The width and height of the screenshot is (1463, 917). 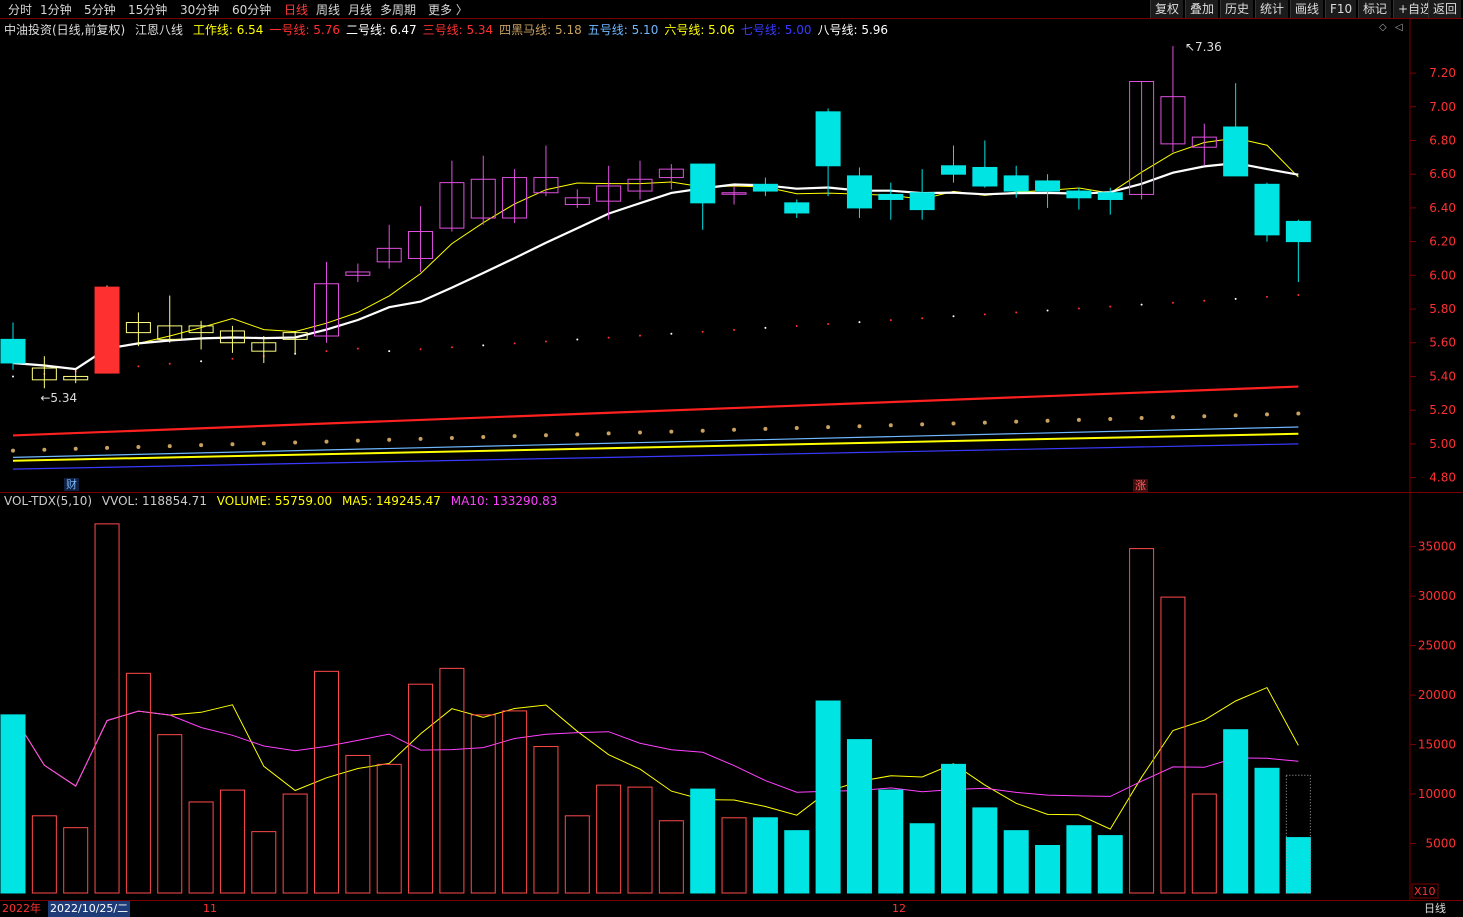 I want to click on history-button: 历史, so click(x=1237, y=9).